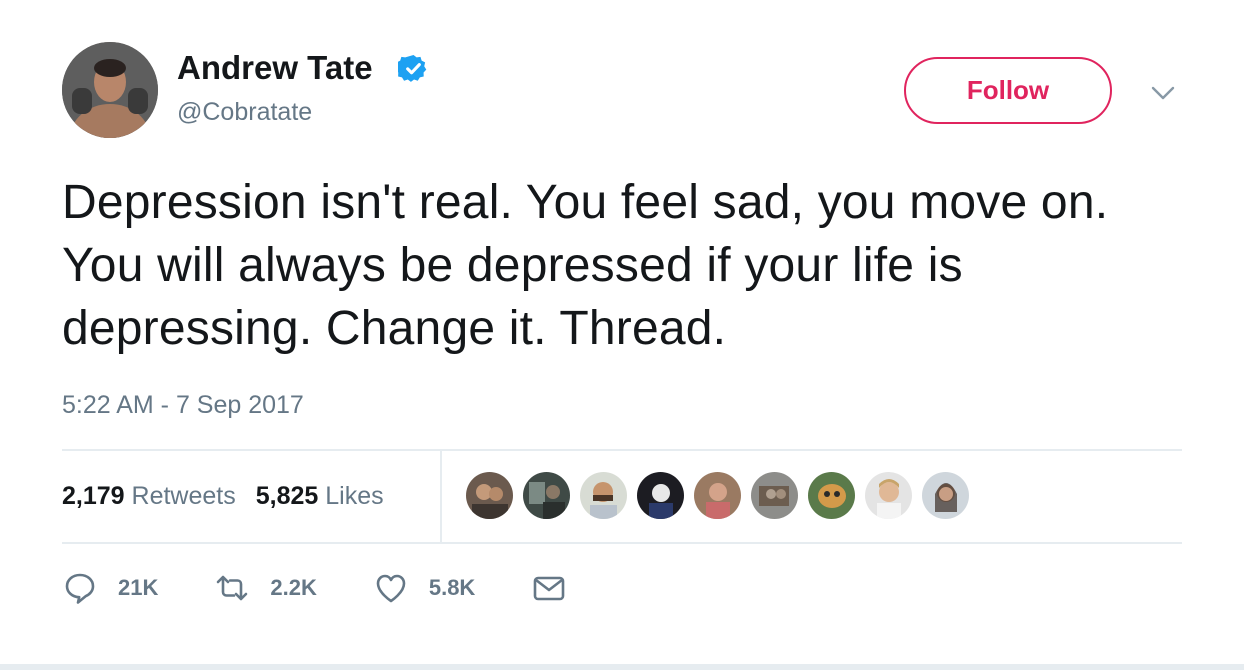  I want to click on like-action: 5.8K, so click(424, 588).